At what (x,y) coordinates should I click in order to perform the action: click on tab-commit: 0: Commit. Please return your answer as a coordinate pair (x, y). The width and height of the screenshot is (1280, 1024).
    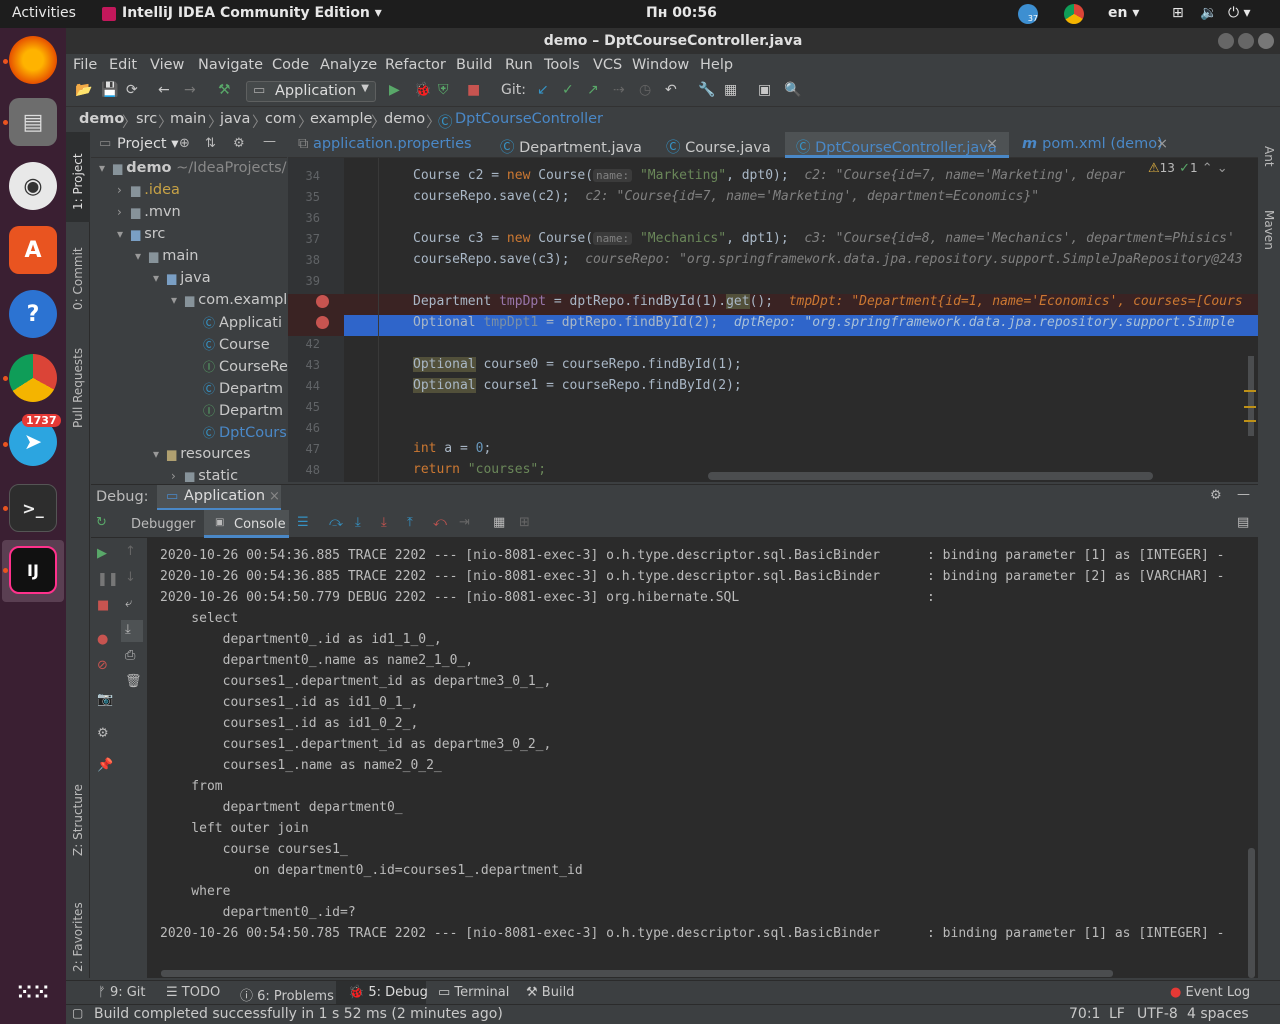
    Looking at the image, I should click on (78, 278).